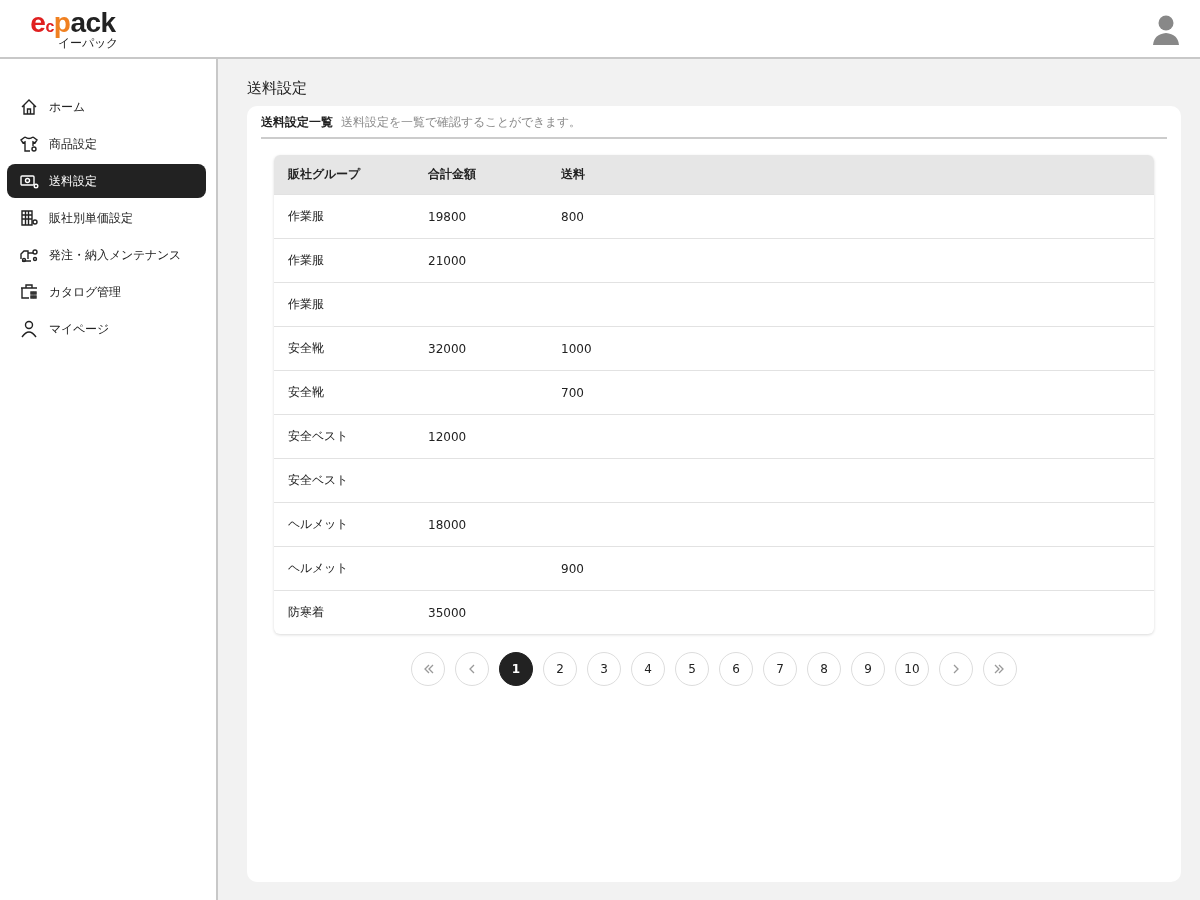 The width and height of the screenshot is (1200, 900). Describe the element at coordinates (736, 669) in the screenshot. I see `page-button: 6` at that location.